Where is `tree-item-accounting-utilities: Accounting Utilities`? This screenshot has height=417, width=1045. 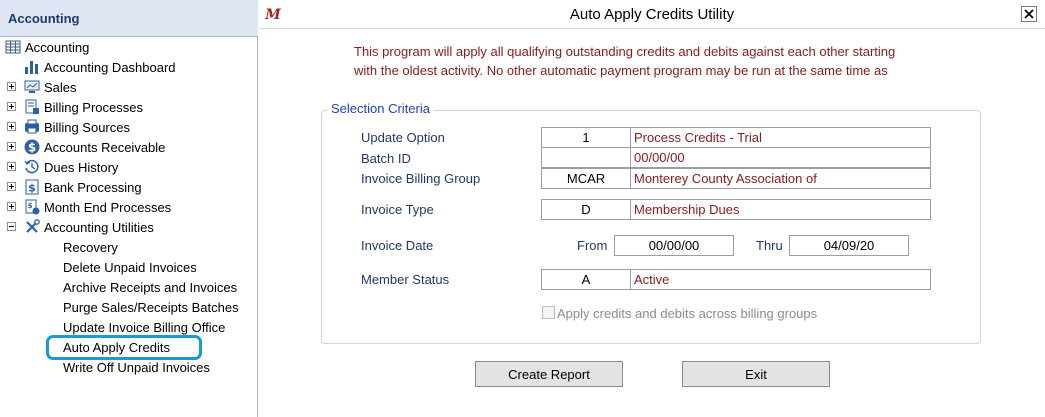 tree-item-accounting-utilities: Accounting Utilities is located at coordinates (129, 227).